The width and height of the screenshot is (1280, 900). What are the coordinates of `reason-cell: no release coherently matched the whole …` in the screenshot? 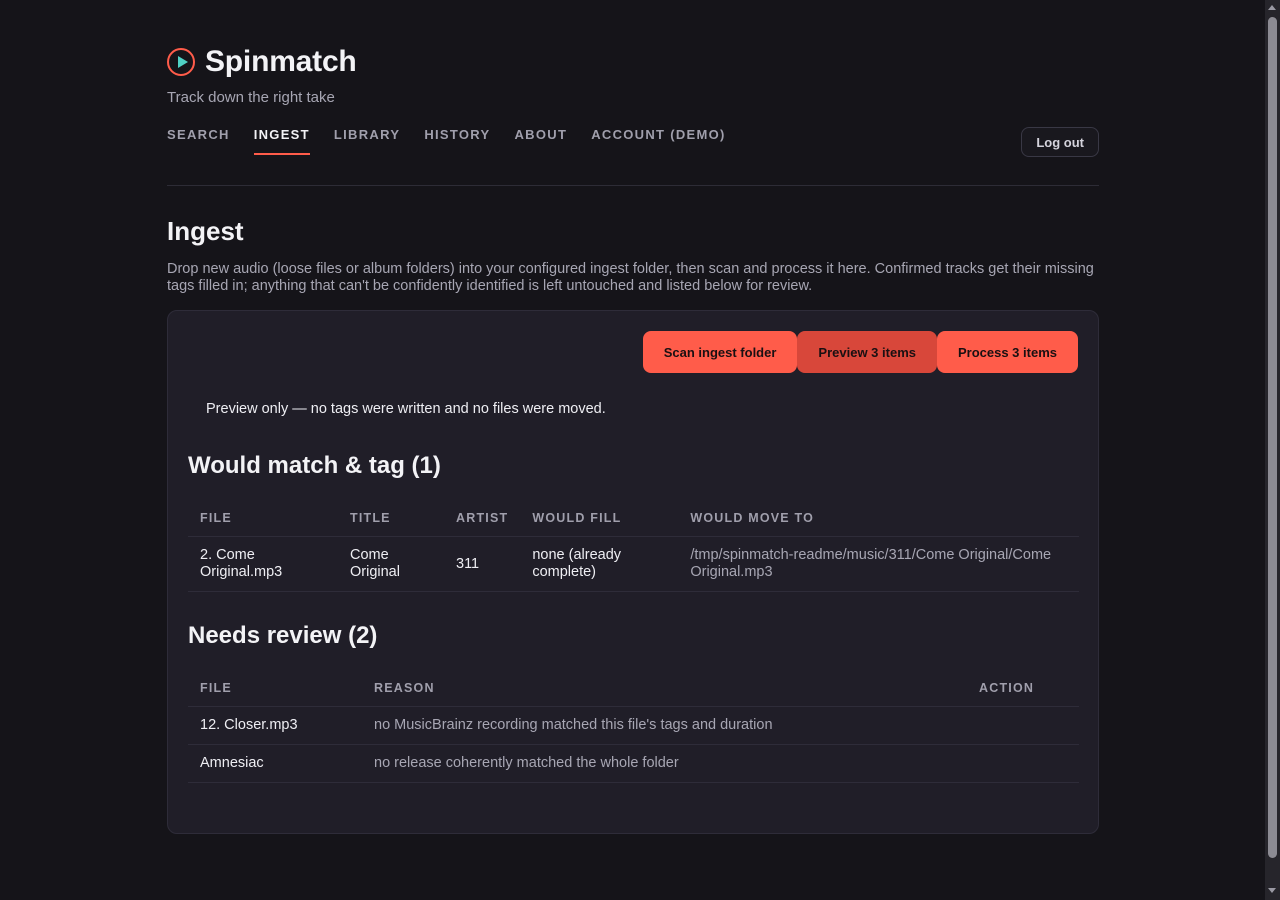 It's located at (664, 763).